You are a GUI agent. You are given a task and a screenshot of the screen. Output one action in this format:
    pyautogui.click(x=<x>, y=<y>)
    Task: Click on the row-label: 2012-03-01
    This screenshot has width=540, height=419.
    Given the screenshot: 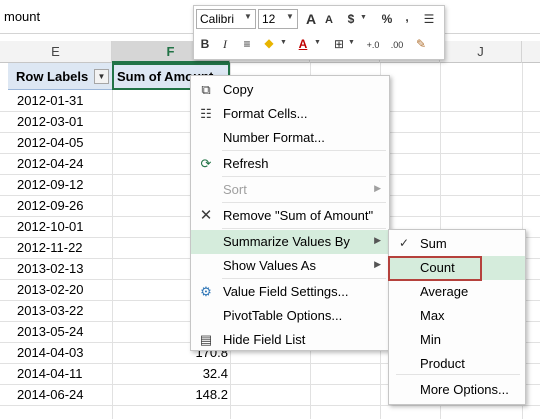 What is the action you would take?
    pyautogui.click(x=50, y=121)
    